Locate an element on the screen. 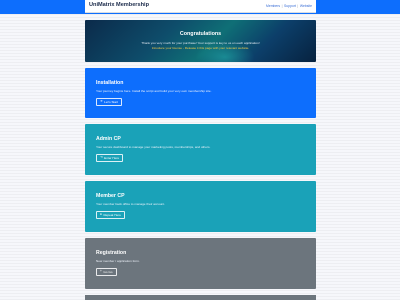  registration-title: Registration is located at coordinates (111, 253).